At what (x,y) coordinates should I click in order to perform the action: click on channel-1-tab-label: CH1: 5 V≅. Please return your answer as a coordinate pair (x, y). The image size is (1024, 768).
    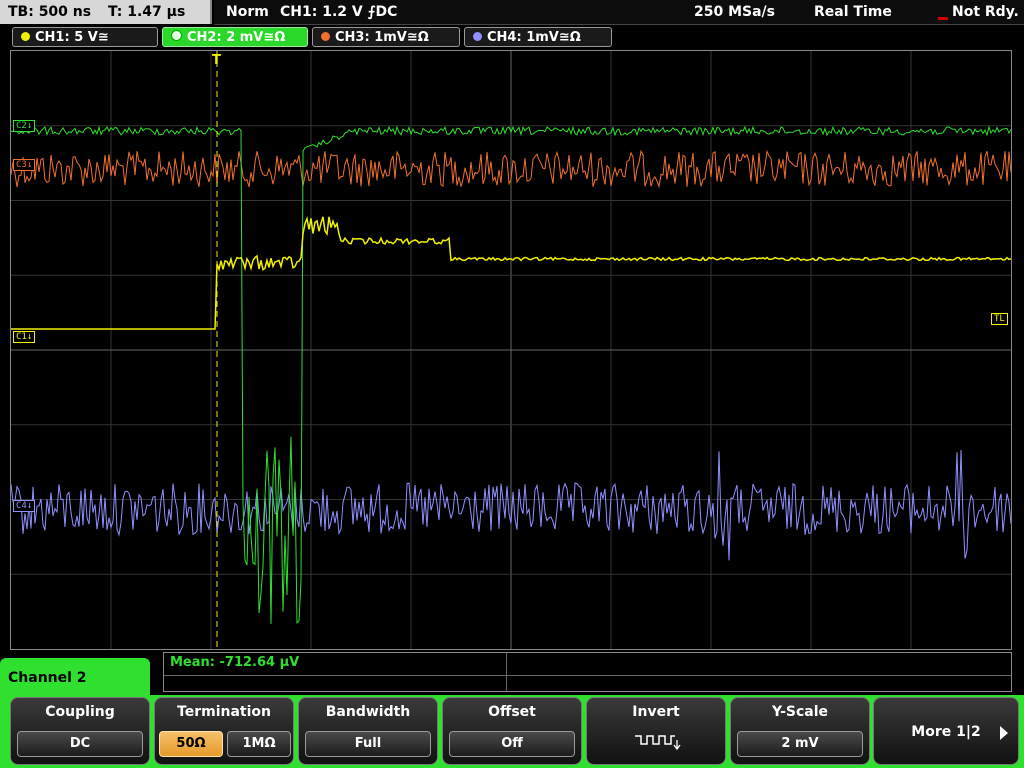
    Looking at the image, I should click on (72, 37).